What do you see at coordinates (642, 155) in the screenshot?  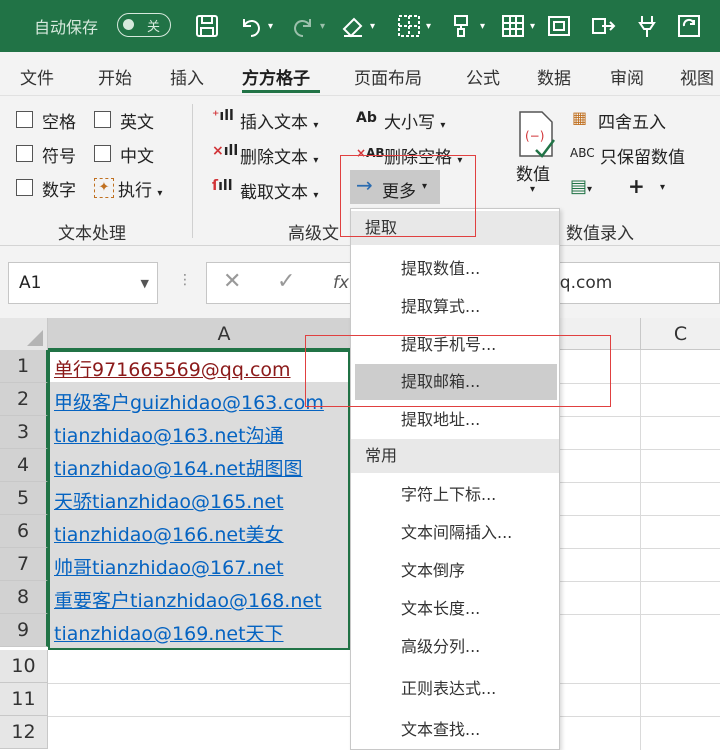 I see `keep-values-button: 只保留数值` at bounding box center [642, 155].